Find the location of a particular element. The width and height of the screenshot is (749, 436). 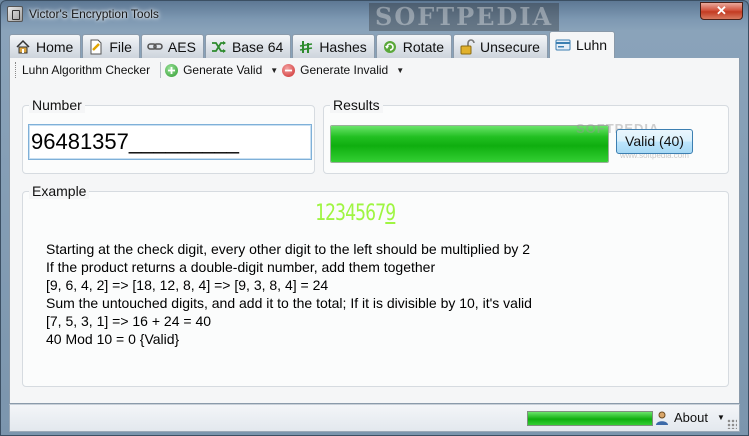

tab-file: File is located at coordinates (111, 46).